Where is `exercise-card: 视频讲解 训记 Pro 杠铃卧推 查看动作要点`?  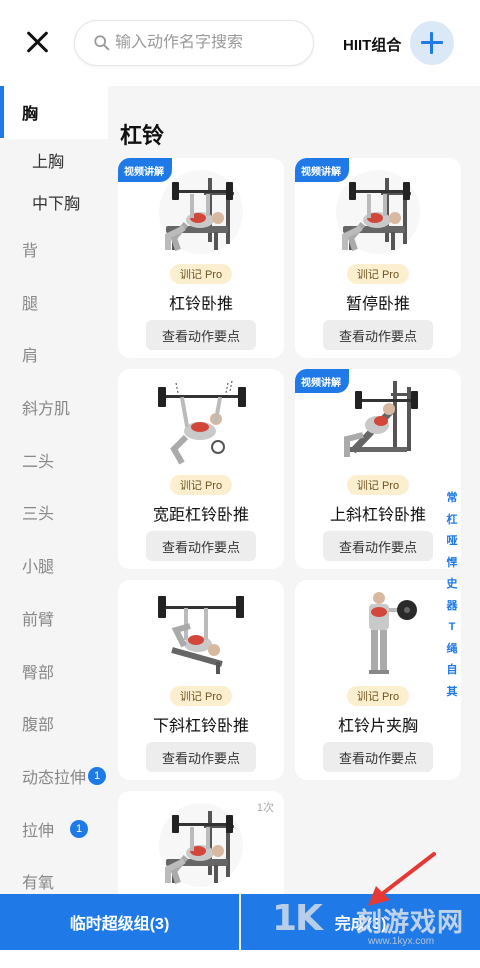
exercise-card: 视频讲解 训记 Pro 杠铃卧推 查看动作要点 is located at coordinates (201, 258).